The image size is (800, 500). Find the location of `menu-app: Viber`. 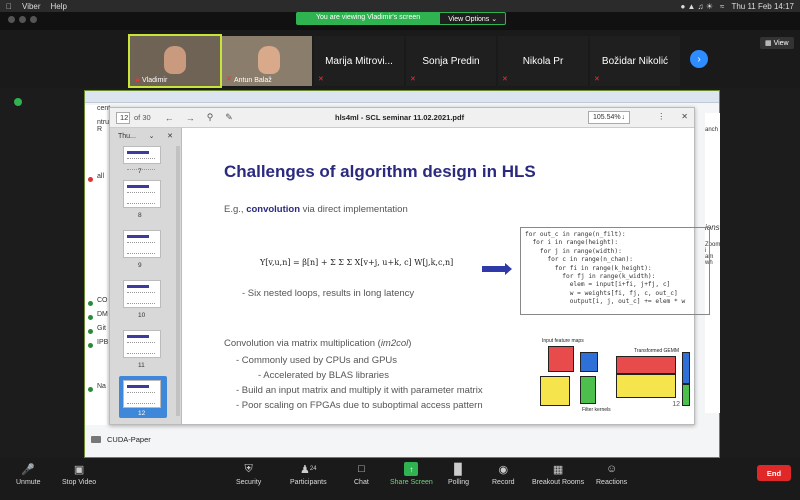

menu-app: Viber is located at coordinates (31, 6).